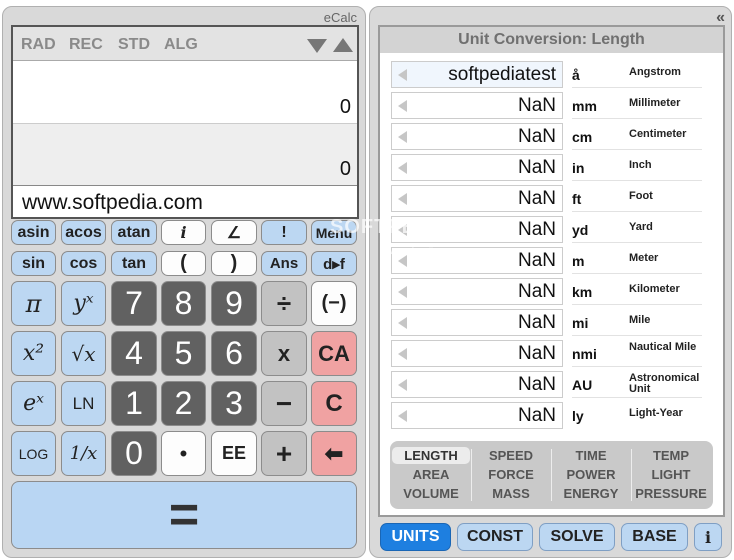  I want to click on unit-abbr: mi, so click(580, 323).